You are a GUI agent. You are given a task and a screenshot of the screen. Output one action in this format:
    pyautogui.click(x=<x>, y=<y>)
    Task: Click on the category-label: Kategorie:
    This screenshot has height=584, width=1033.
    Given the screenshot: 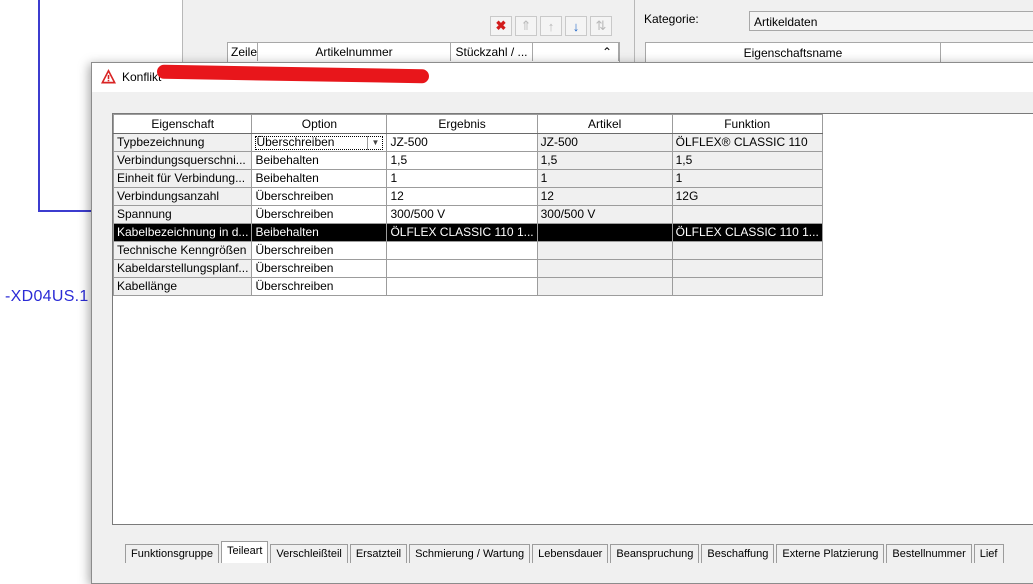 What is the action you would take?
    pyautogui.click(x=671, y=19)
    